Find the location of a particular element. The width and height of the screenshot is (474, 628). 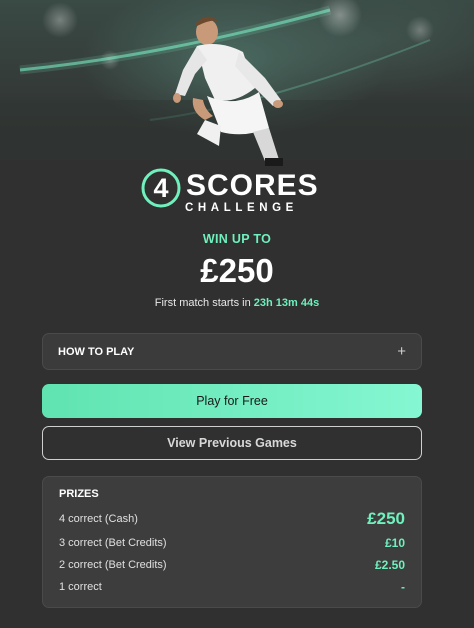

prize-label: 1 correct is located at coordinates (80, 587).